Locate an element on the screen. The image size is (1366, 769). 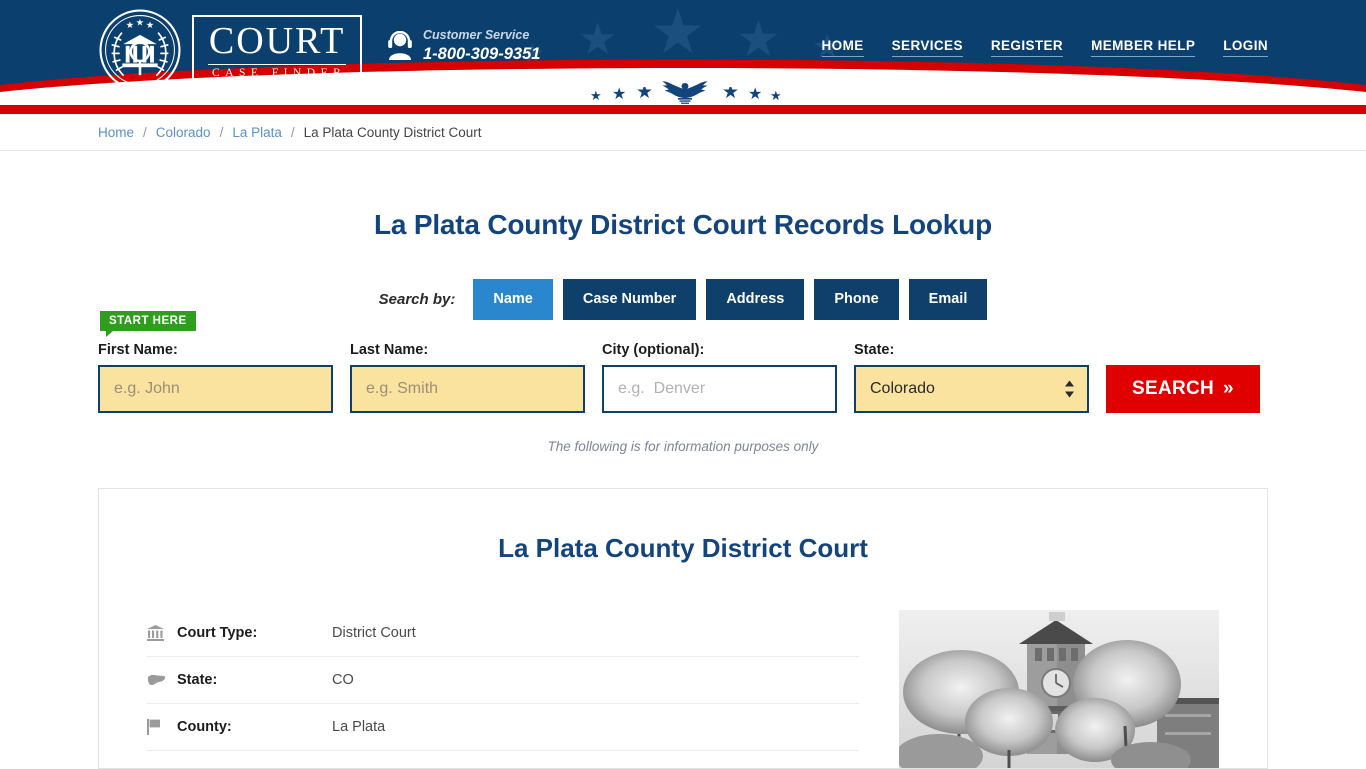
city-input is located at coordinates (719, 389).